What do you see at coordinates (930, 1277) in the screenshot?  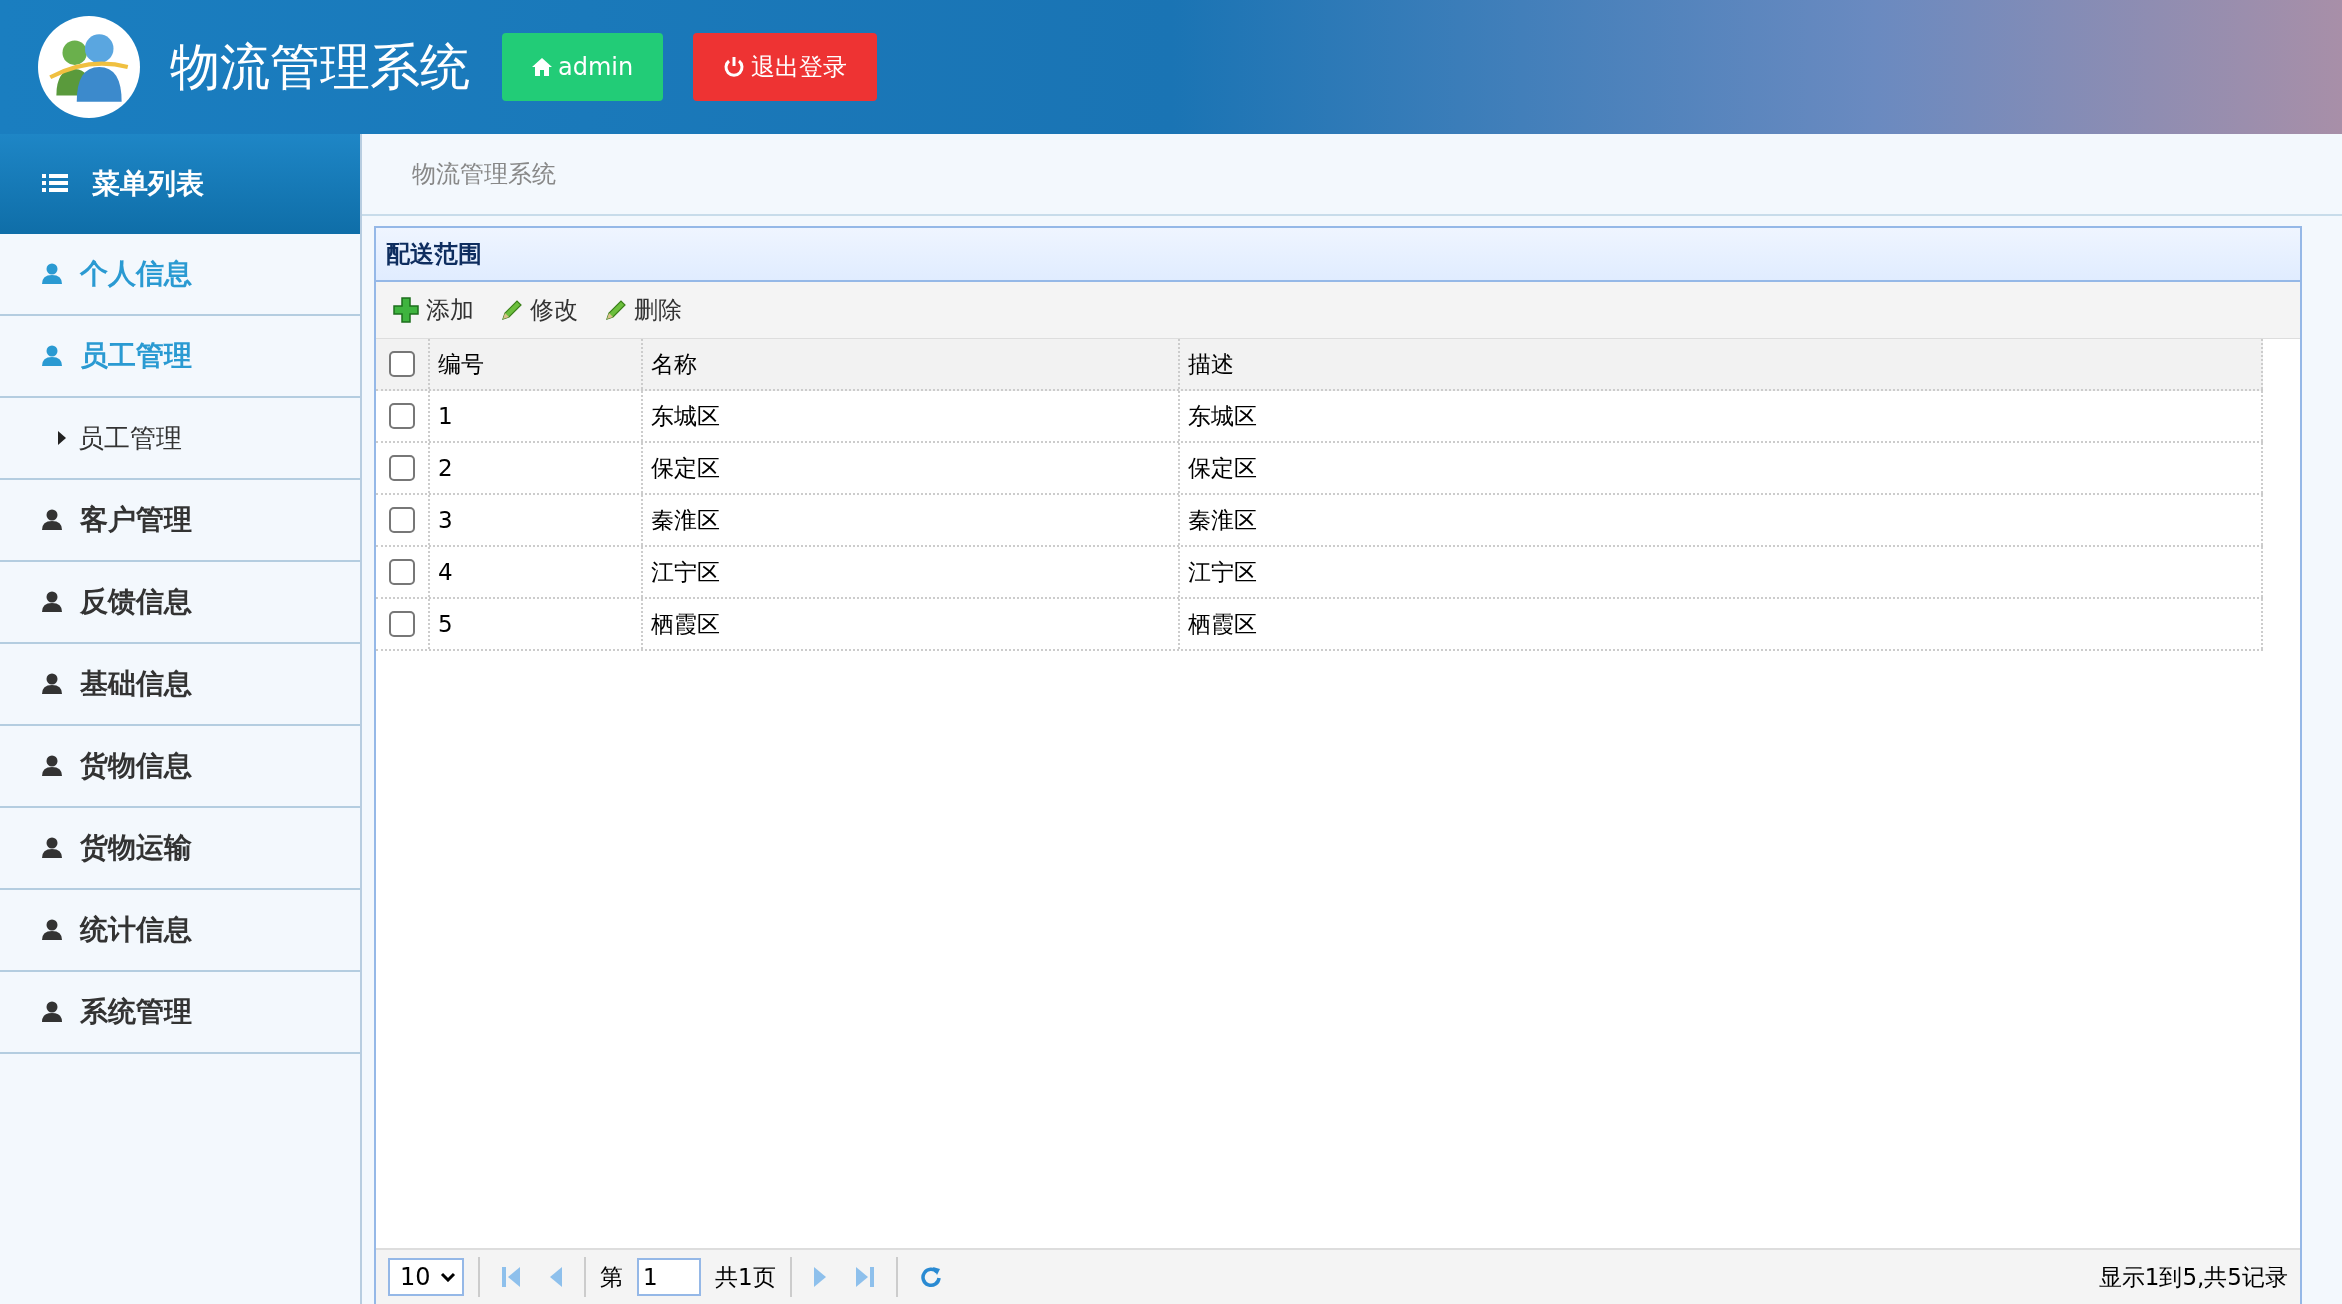 I see `refresh-icon` at bounding box center [930, 1277].